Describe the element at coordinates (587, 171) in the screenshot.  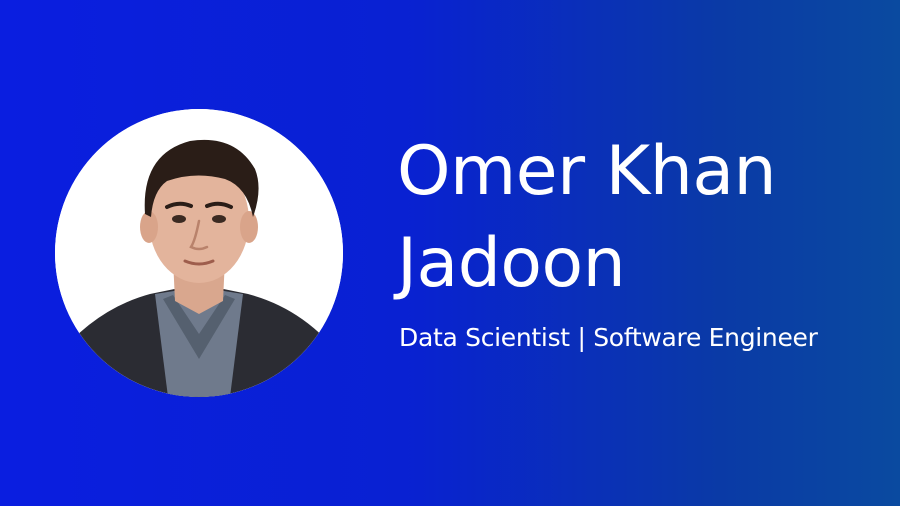
I see `profile-name-line1: Omer Khan` at that location.